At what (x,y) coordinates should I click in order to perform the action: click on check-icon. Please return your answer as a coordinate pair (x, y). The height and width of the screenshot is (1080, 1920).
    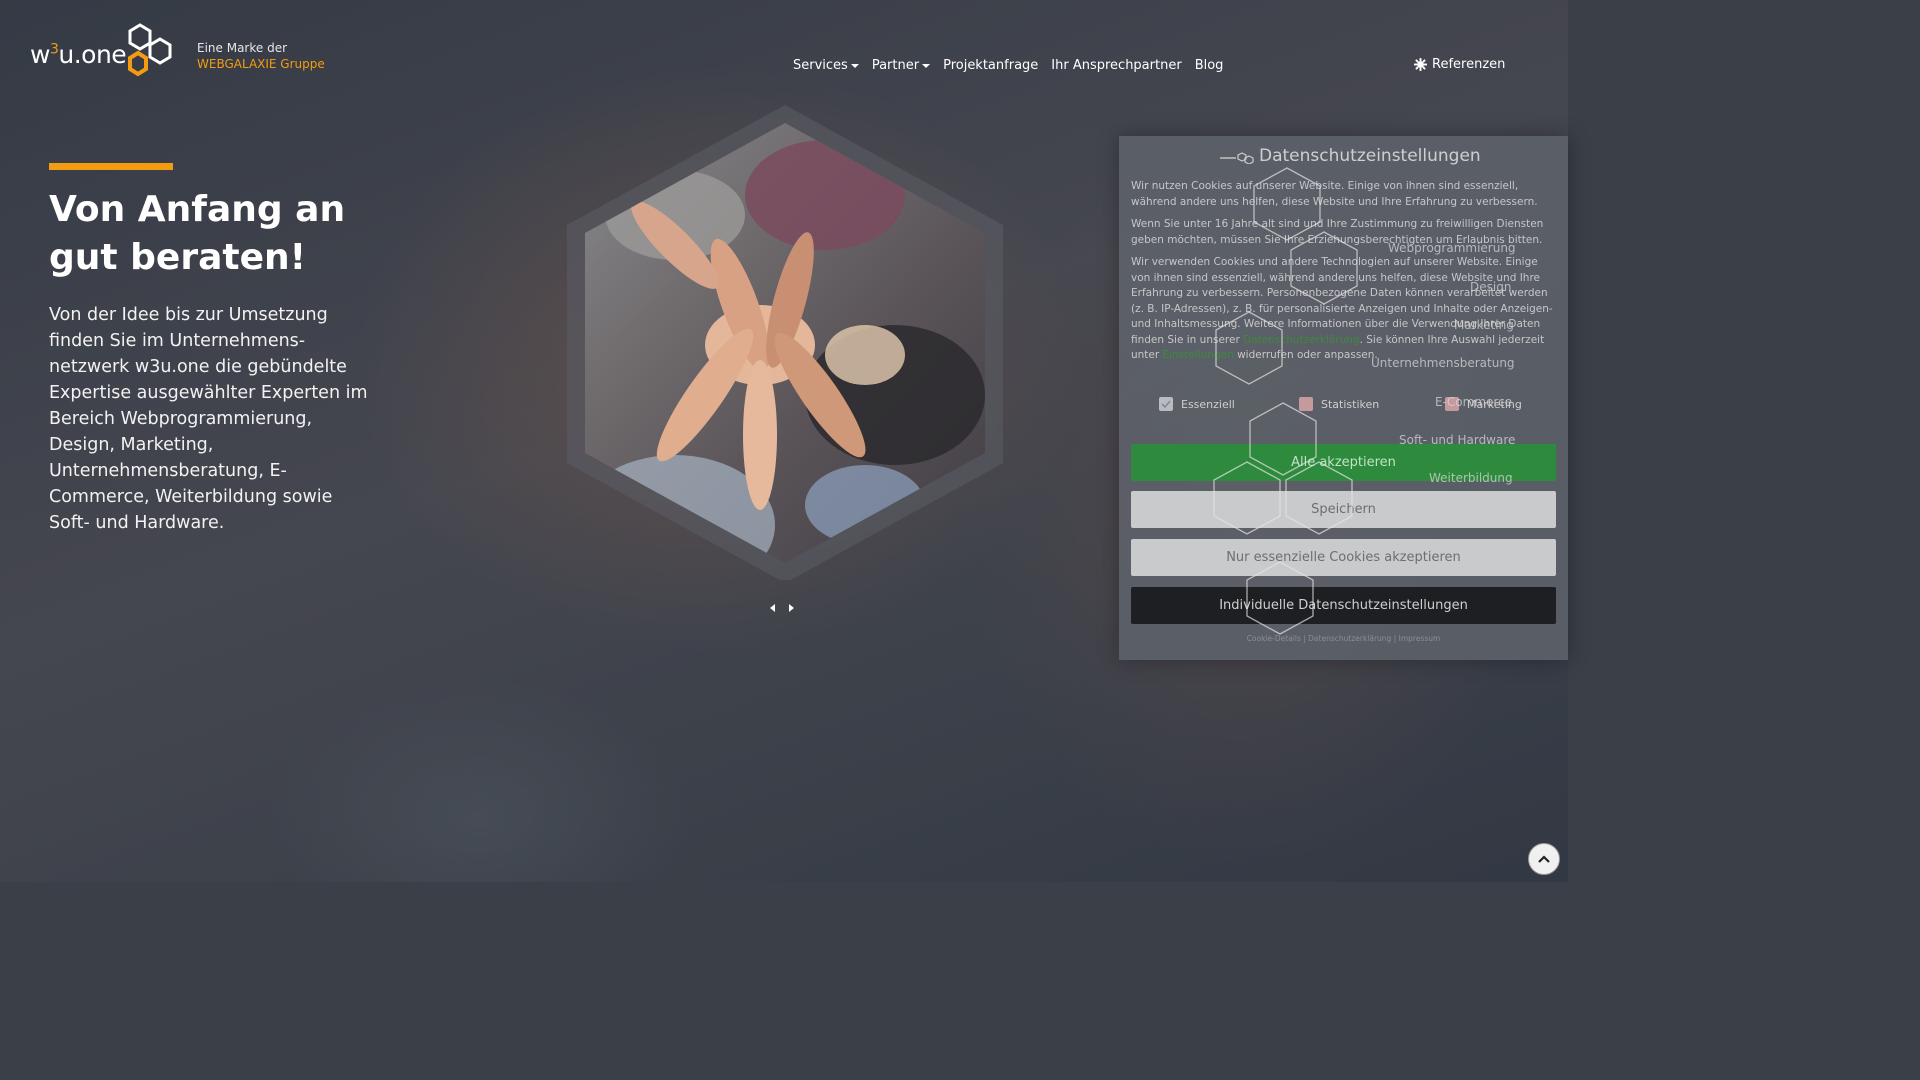
    Looking at the image, I should click on (1166, 404).